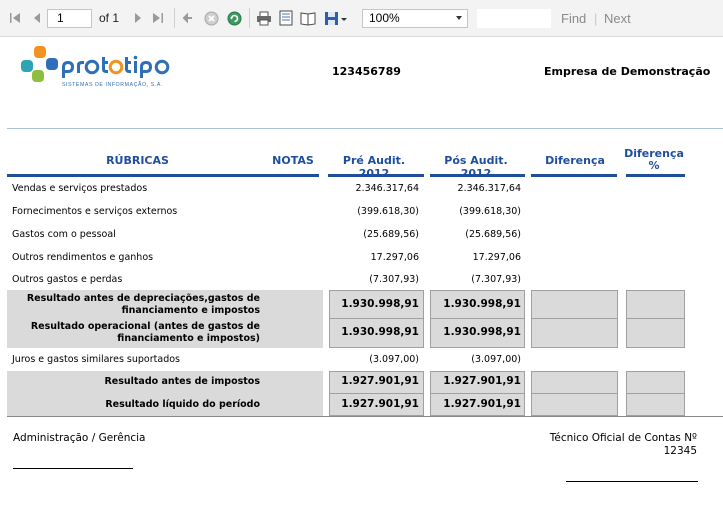 Image resolution: width=723 pixels, height=531 pixels. Describe the element at coordinates (308, 18) in the screenshot. I see `print-layout-icon` at that location.